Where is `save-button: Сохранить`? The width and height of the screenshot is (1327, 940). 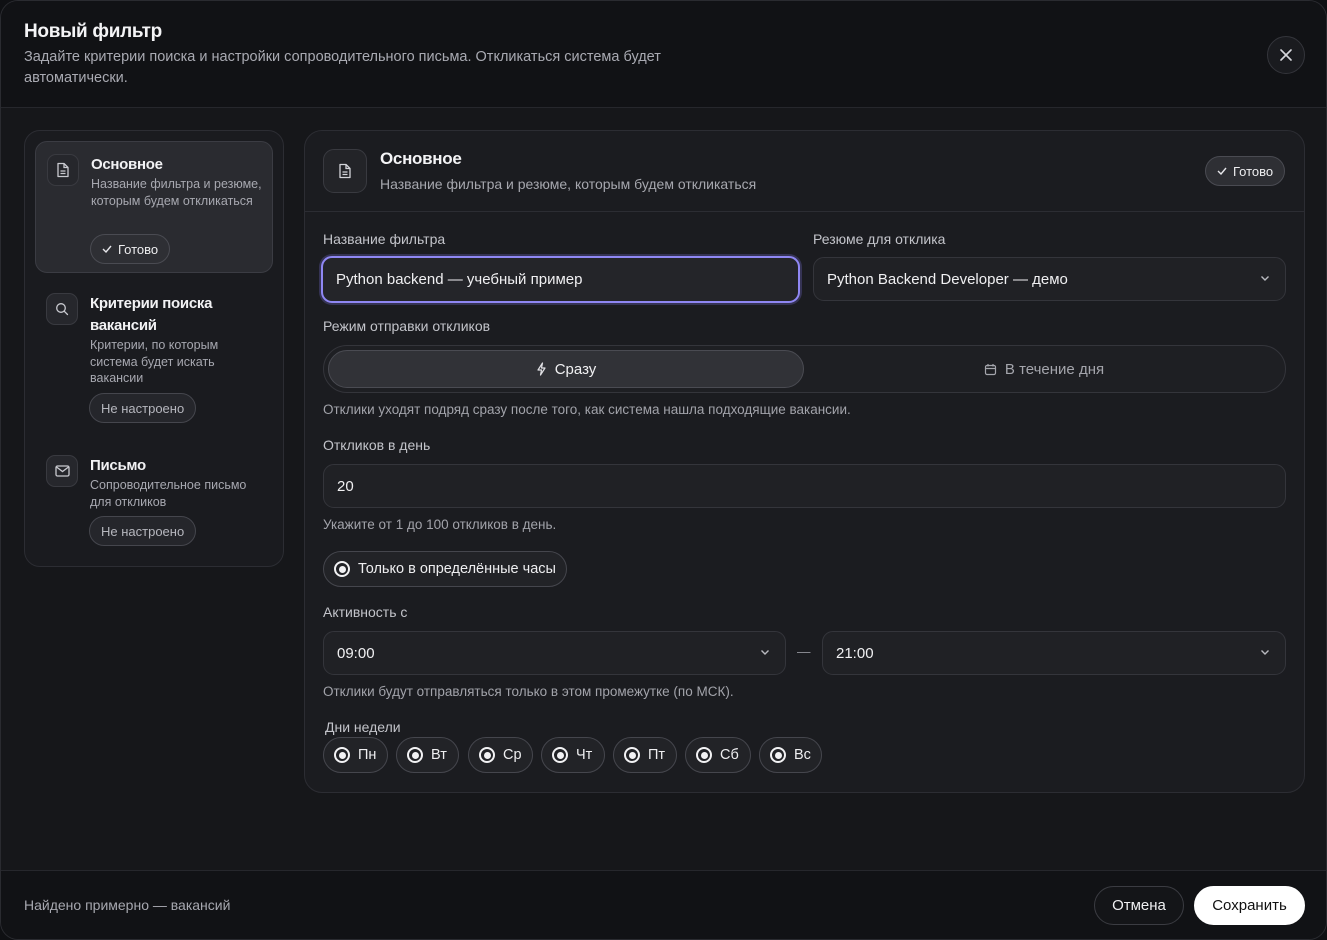 save-button: Сохранить is located at coordinates (1249, 905).